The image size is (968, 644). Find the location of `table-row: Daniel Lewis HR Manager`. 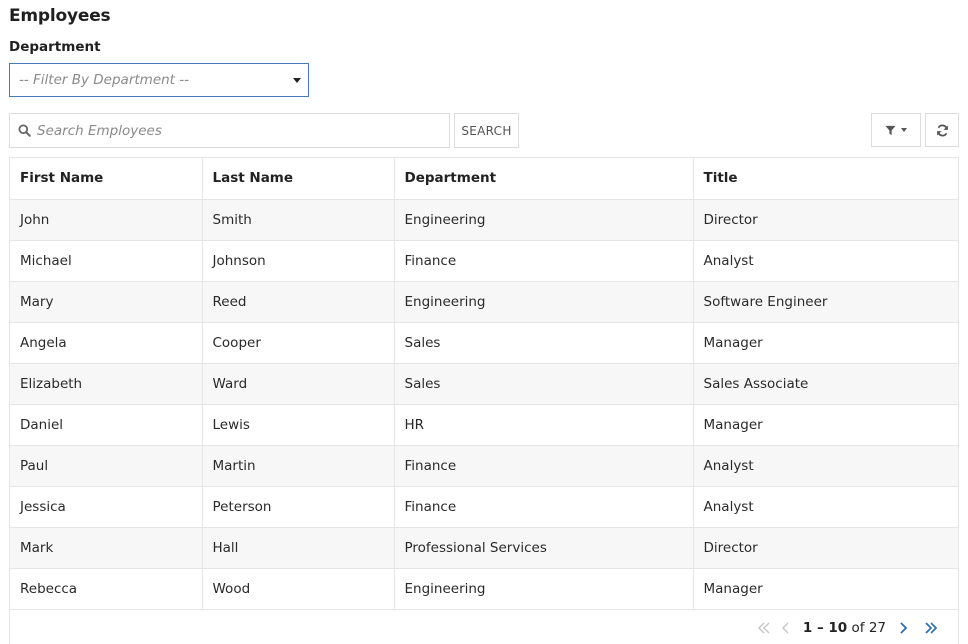

table-row: Daniel Lewis HR Manager is located at coordinates (484, 425).